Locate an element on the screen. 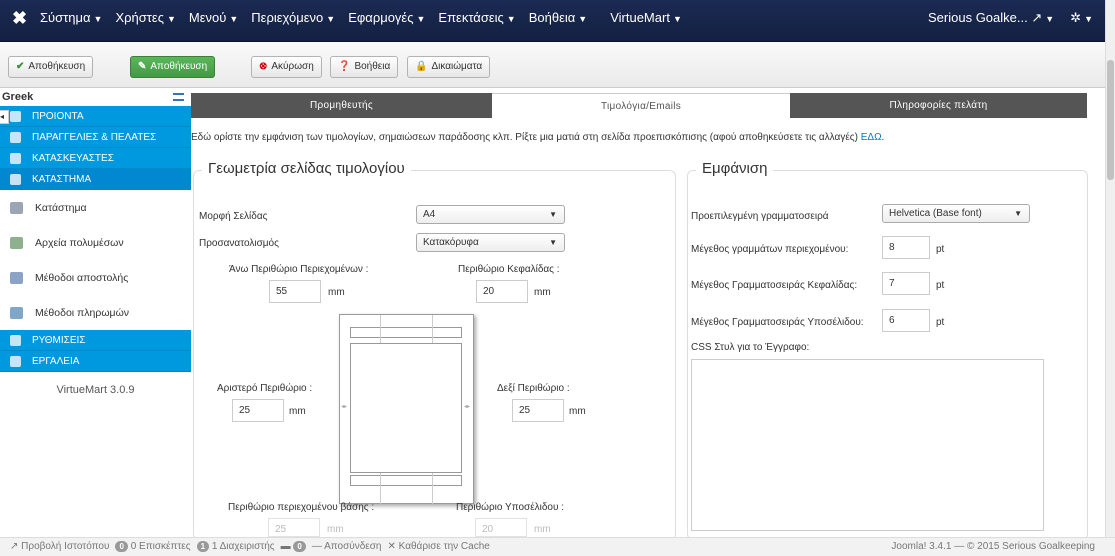  permissions-button: 🔒 Δικαιώματα is located at coordinates (449, 67).